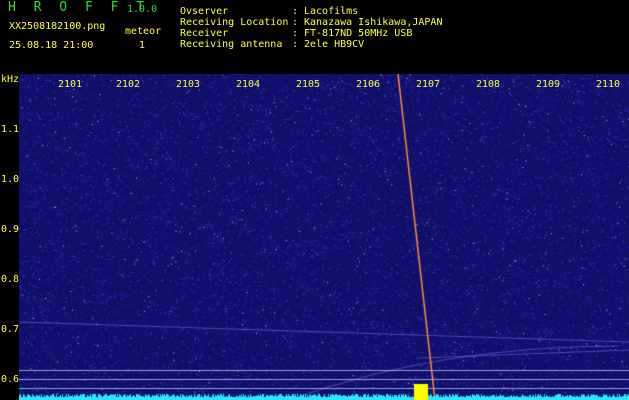  What do you see at coordinates (10, 229) in the screenshot?
I see `y-tick-label: 0.9` at bounding box center [10, 229].